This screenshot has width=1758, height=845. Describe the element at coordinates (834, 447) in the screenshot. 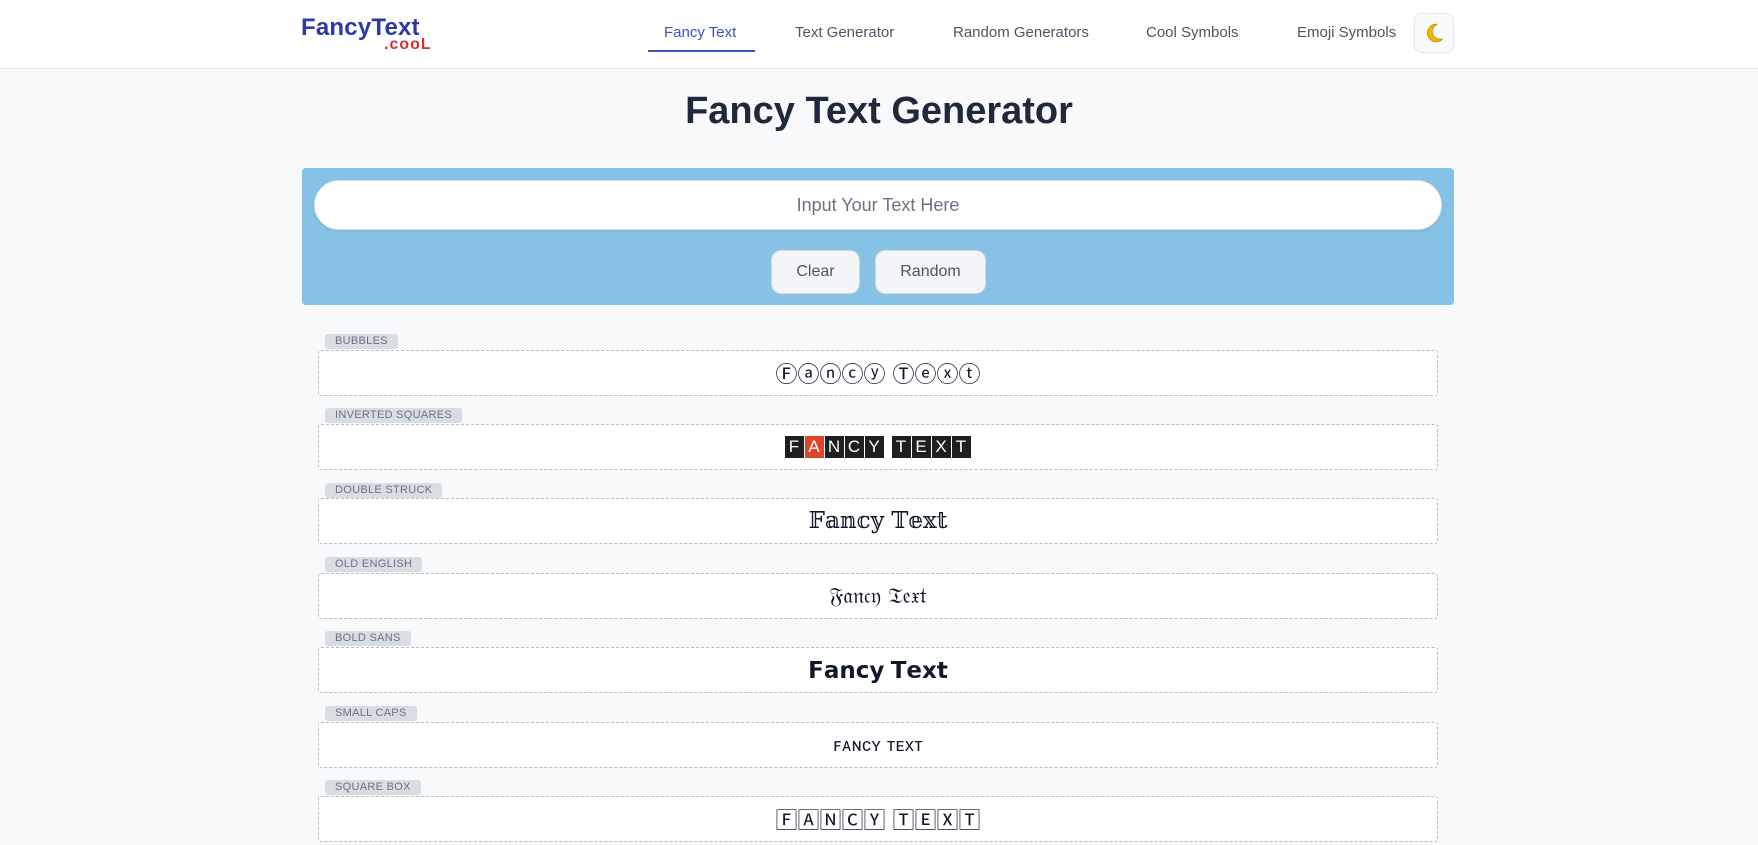

I see `inverted-square-letter: N` at that location.